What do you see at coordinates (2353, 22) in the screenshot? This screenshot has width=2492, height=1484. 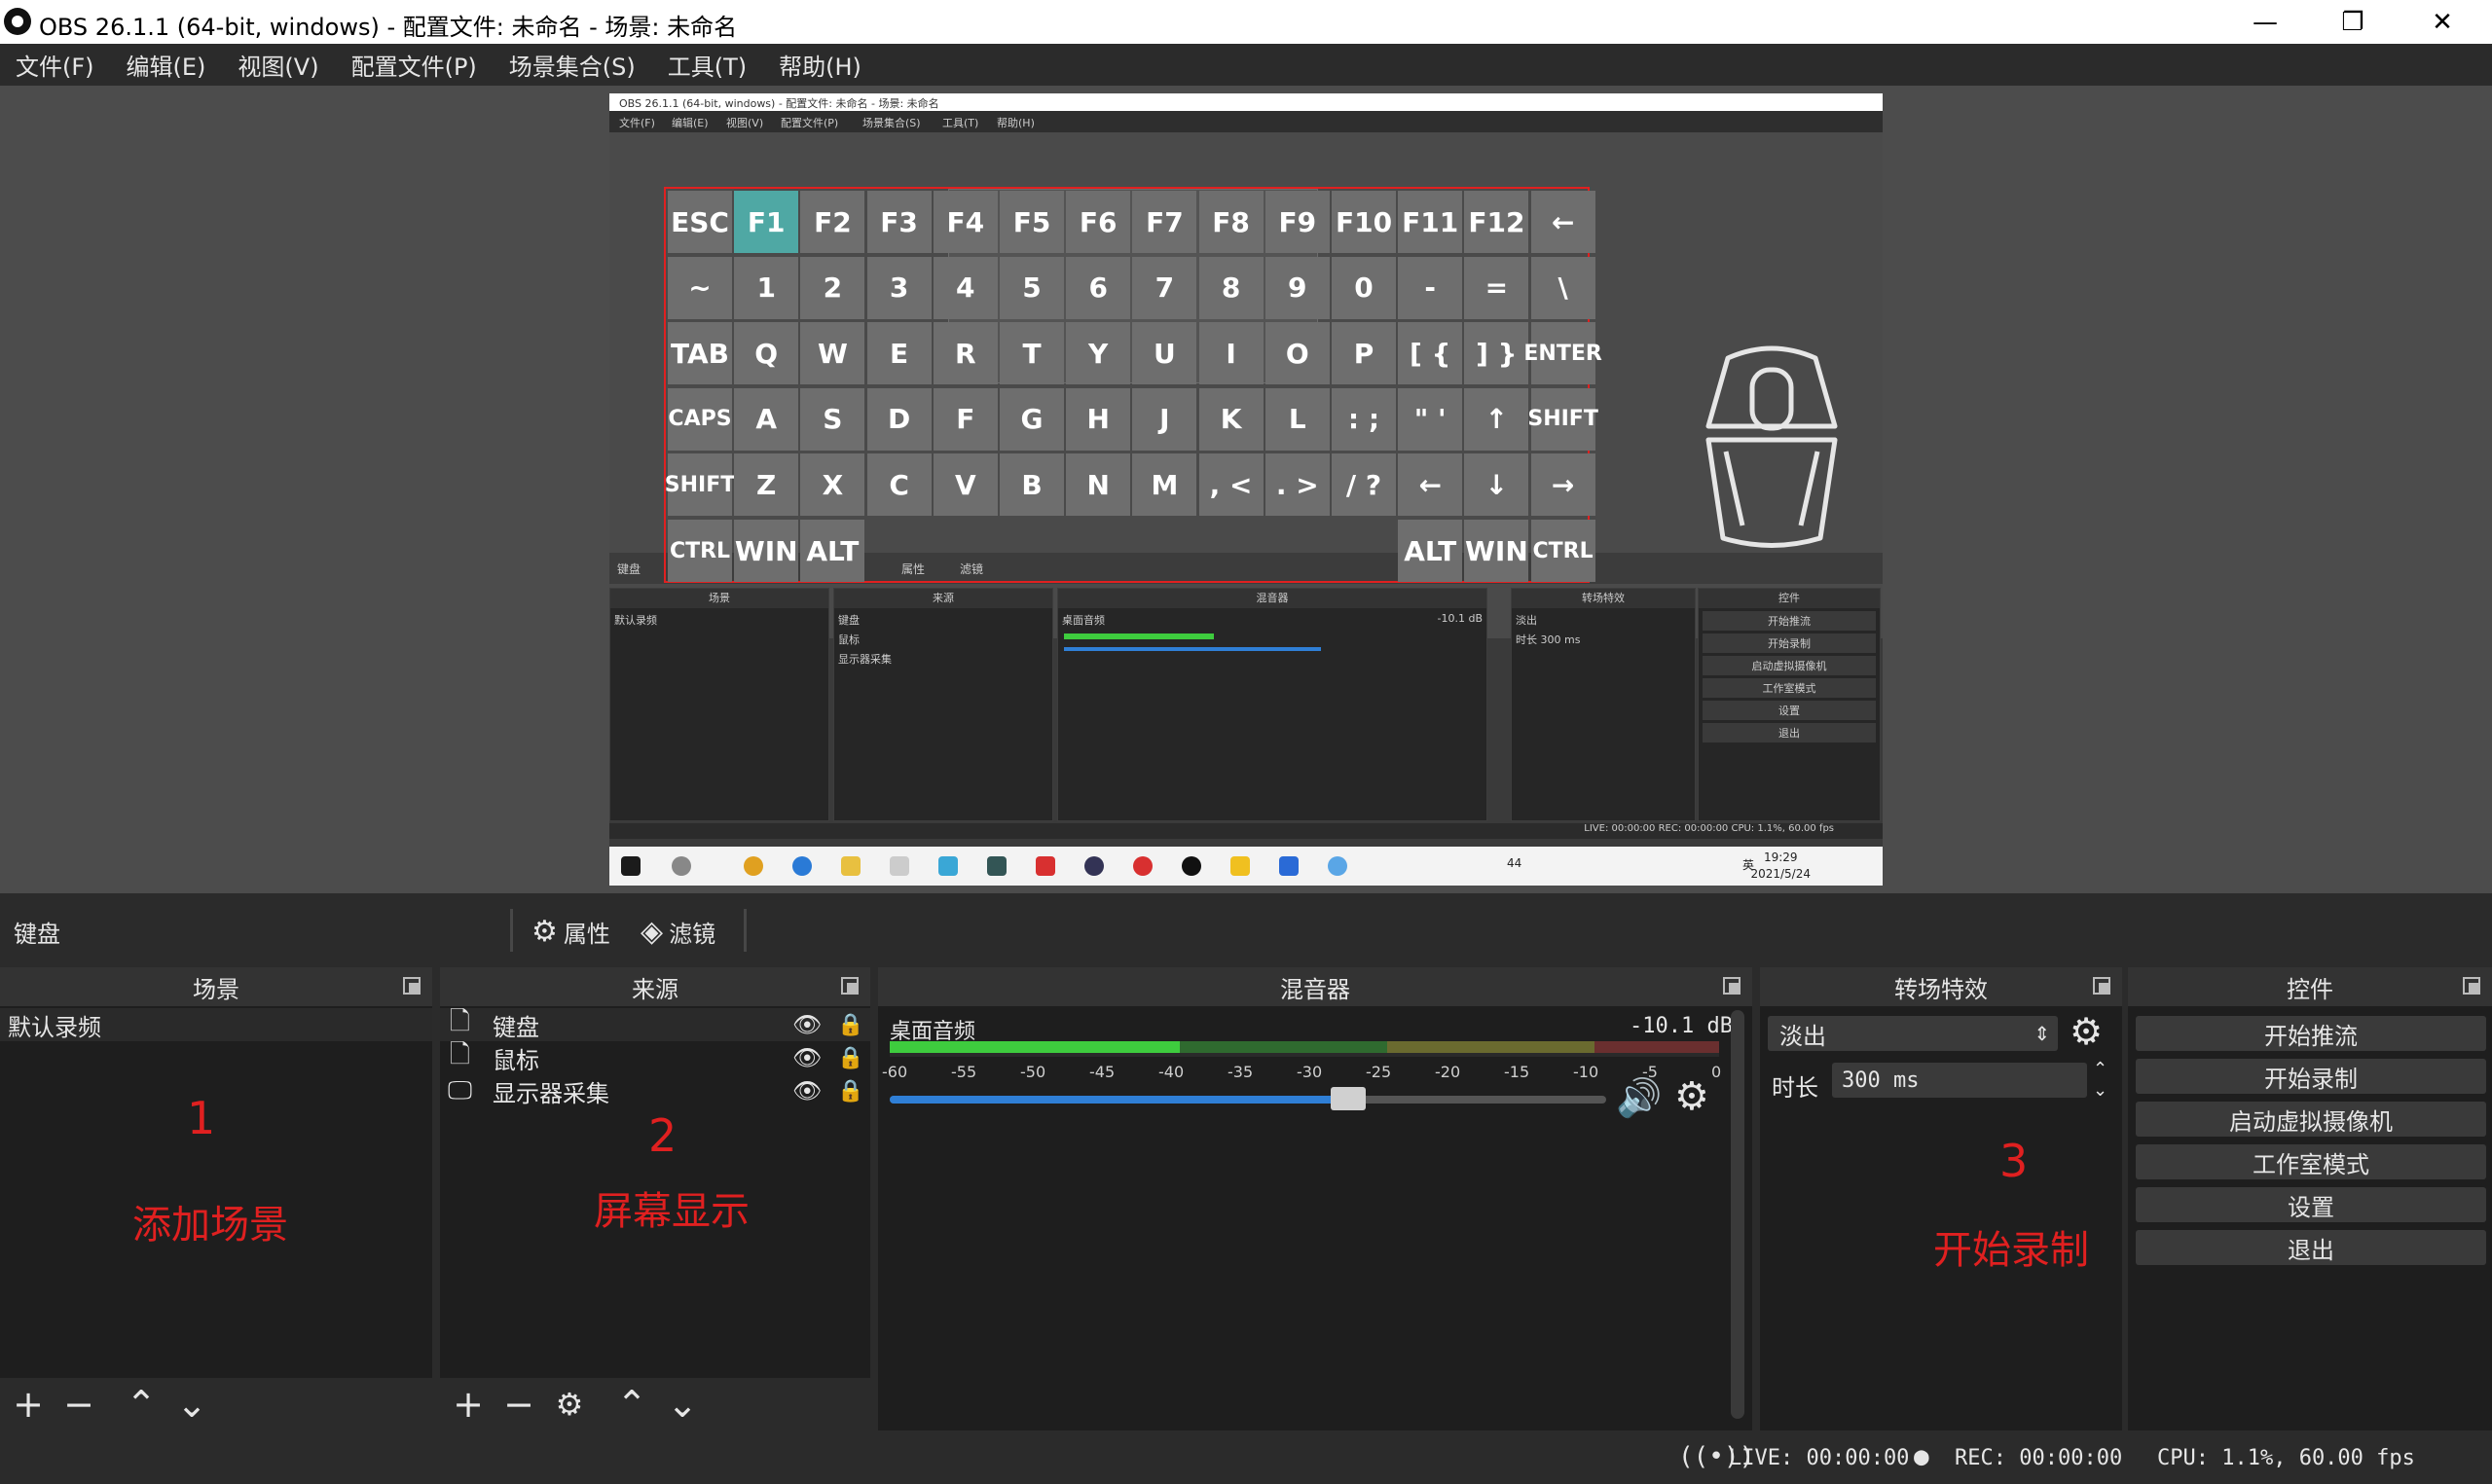 I see `maximize-button: ❐` at bounding box center [2353, 22].